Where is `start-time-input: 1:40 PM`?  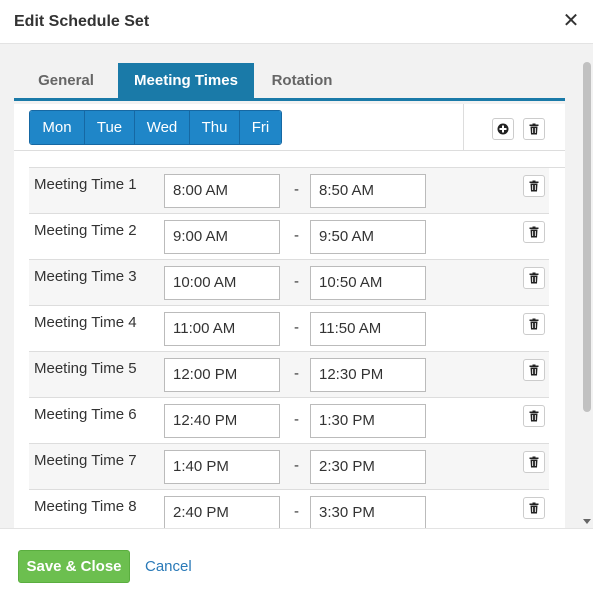
start-time-input: 1:40 PM is located at coordinates (222, 467).